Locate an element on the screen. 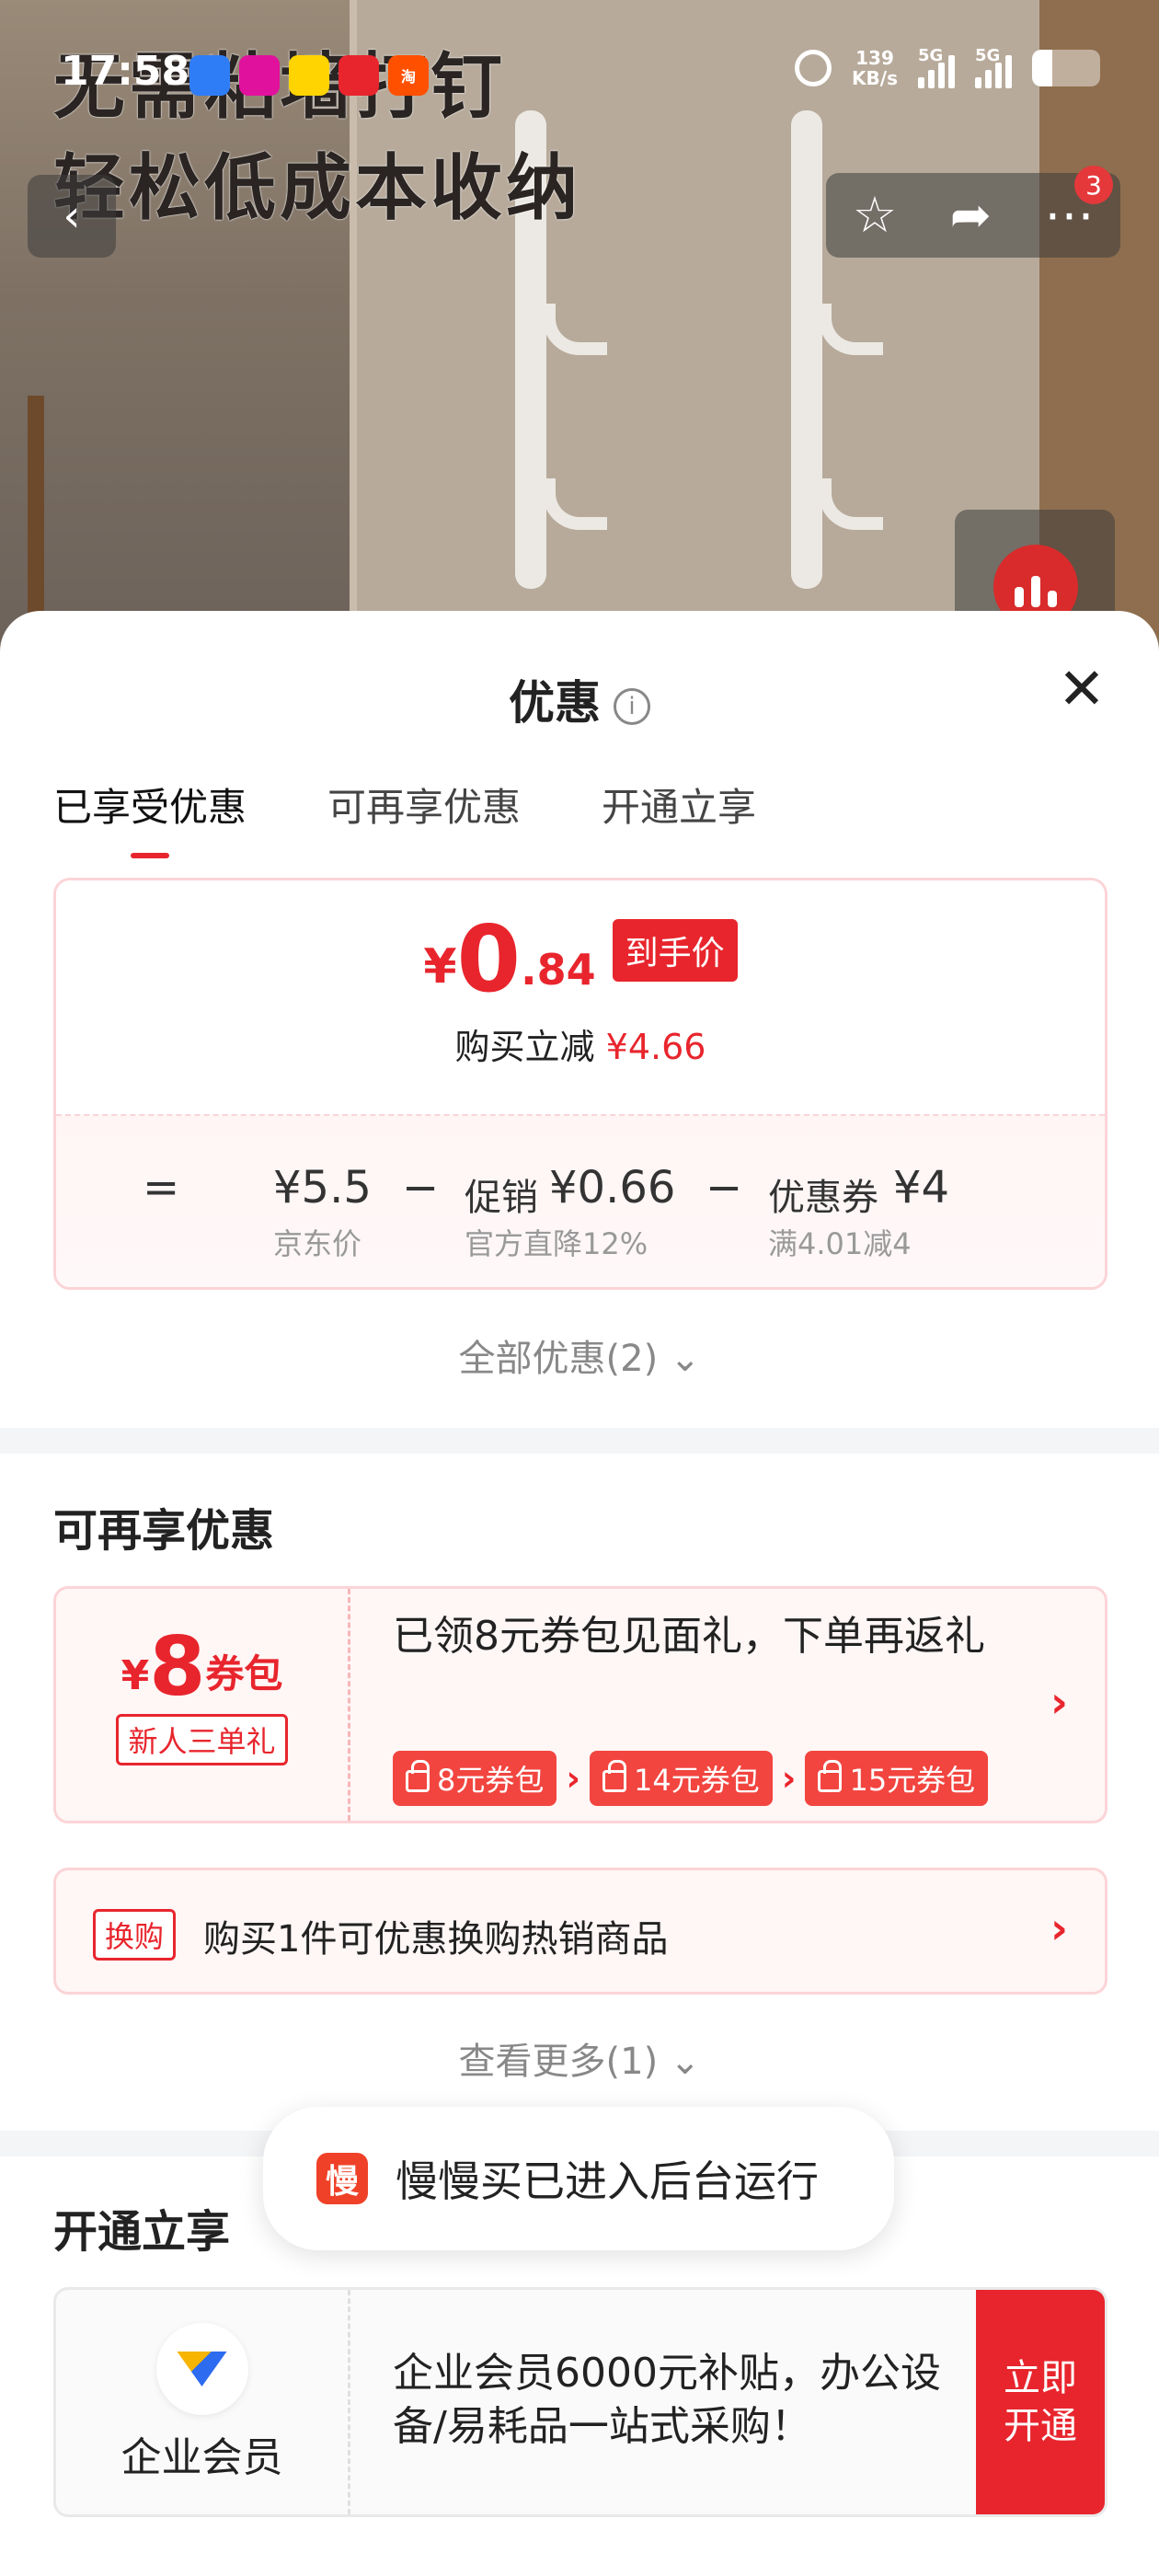 The height and width of the screenshot is (2576, 1159). instant-cut-value: ¥4.66 is located at coordinates (655, 1047).